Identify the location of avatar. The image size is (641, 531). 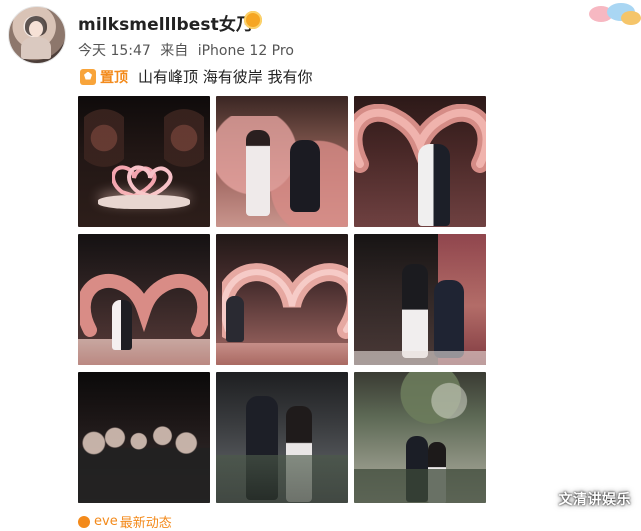
(37, 35).